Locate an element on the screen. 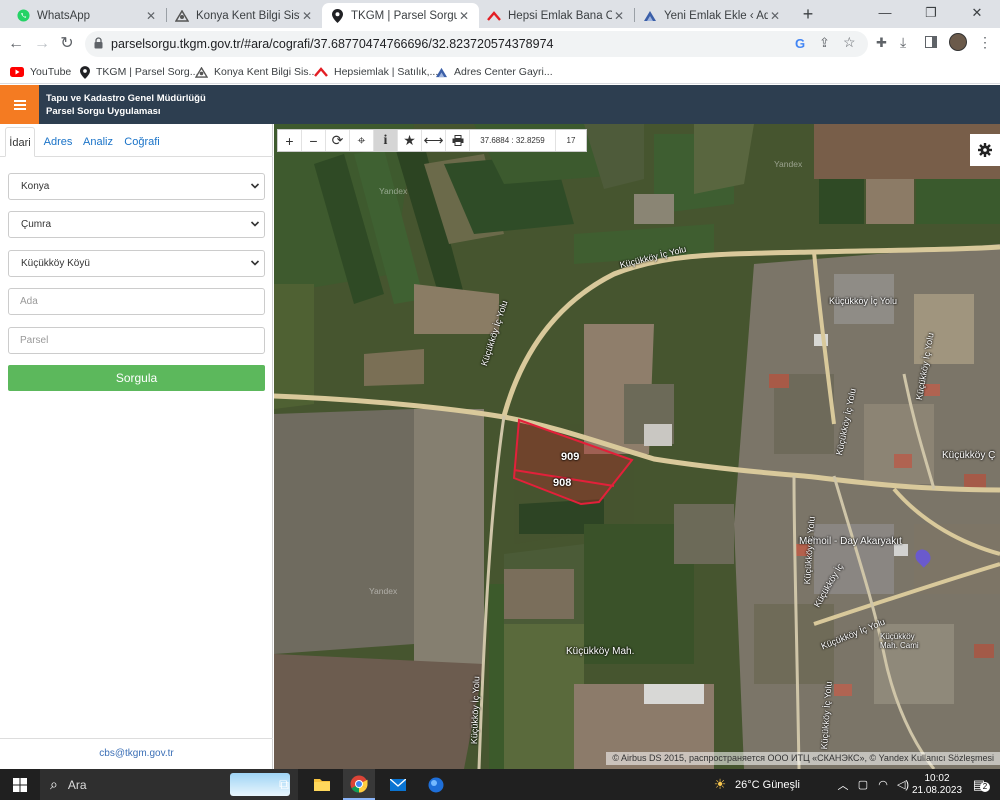 This screenshot has height=800, width=1000. file-explorer-button is located at coordinates (322, 784).